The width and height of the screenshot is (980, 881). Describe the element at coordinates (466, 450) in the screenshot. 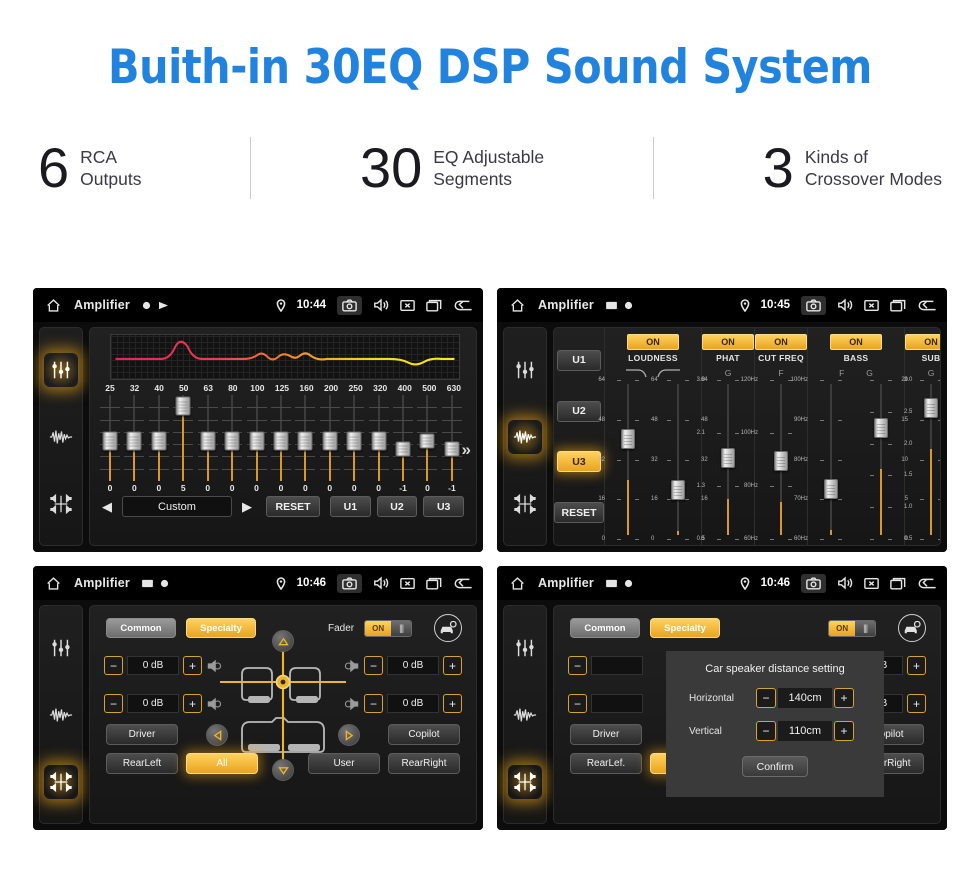

I see `more-chevron-icon: »` at that location.